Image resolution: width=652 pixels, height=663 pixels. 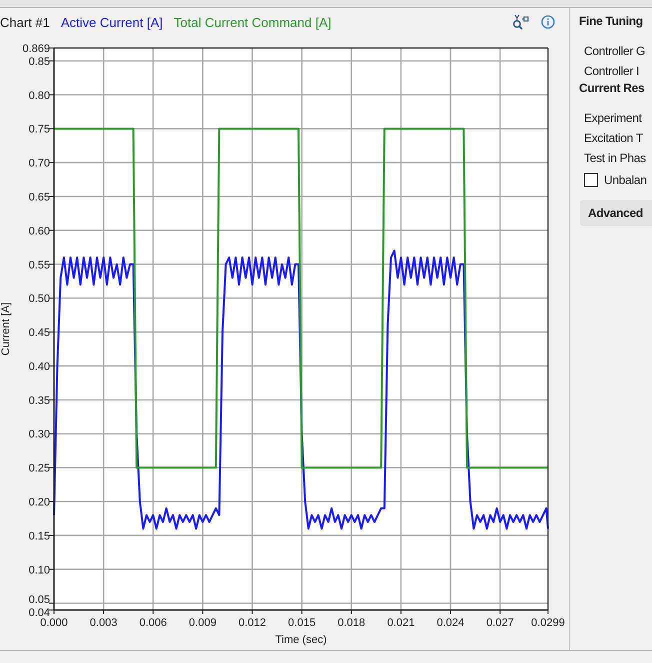 What do you see at coordinates (39, 333) in the screenshot?
I see `y-tick-label: 0.45` at bounding box center [39, 333].